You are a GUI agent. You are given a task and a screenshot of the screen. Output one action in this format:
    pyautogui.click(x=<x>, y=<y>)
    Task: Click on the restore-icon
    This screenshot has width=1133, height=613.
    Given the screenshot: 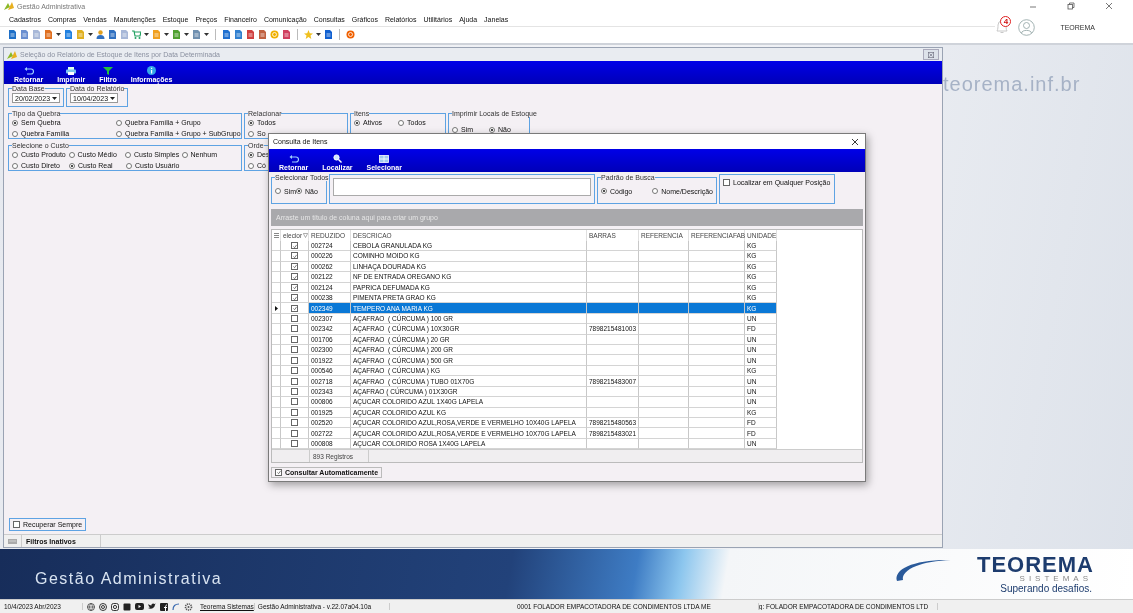 What is the action you would take?
    pyautogui.click(x=1071, y=6)
    